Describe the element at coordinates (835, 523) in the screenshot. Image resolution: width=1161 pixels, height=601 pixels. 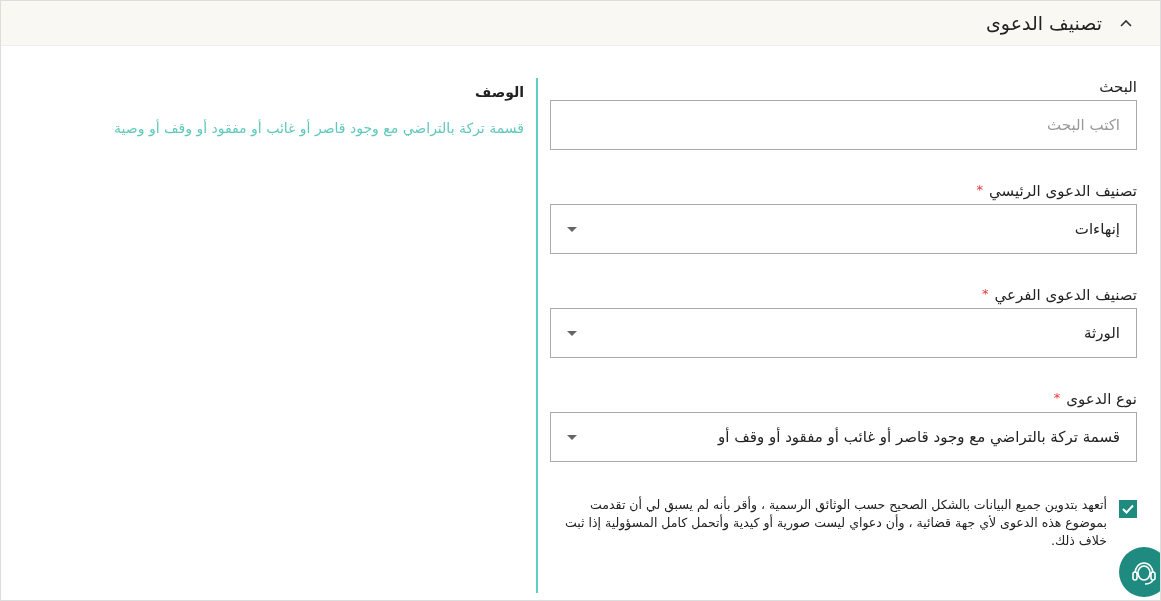
I see `pledge-text: أتعهد بتدوين جميع البيانات بالشكل الصحيح حسب الوثائق الرسمية ، وأقر بأنه لم يسبق لي أن تقدمت بموضوع هذه الدعوى لأي جهة قضائية ، وأن دعواي ليست صورية أو كيدية وأتحمل كامل المسؤولية إذا ثبت خلاف ذلك.` at that location.